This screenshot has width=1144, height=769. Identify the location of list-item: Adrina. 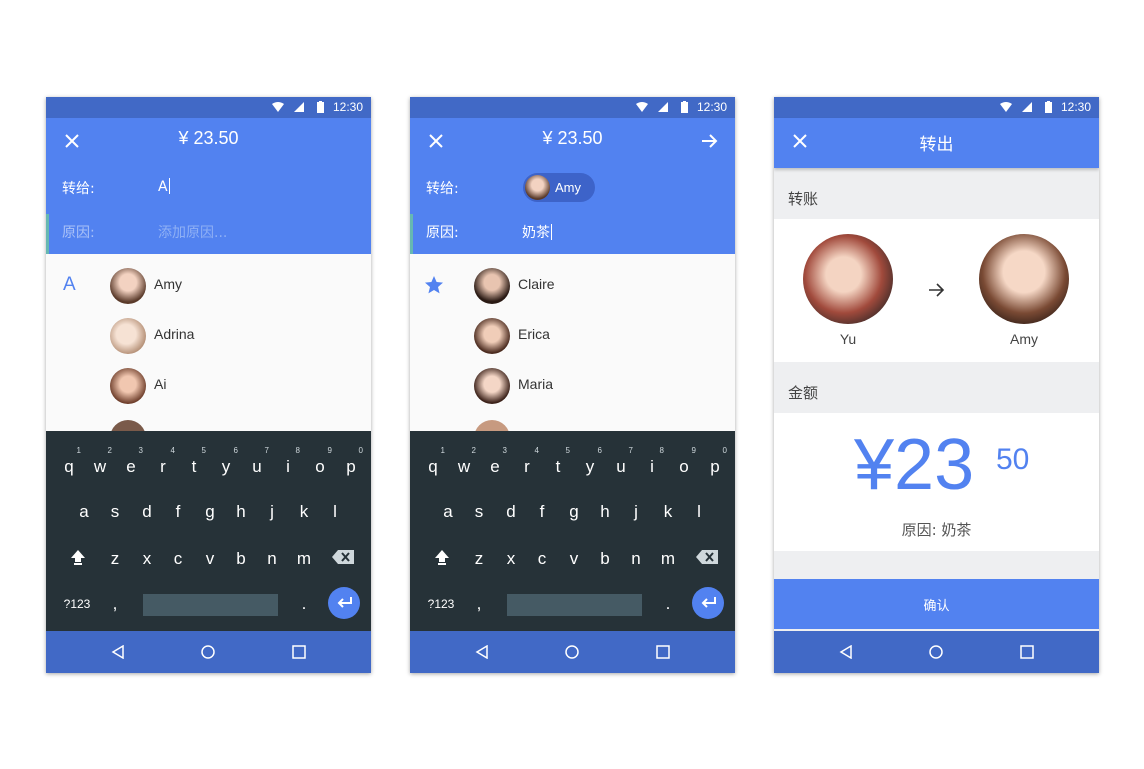
(208, 337).